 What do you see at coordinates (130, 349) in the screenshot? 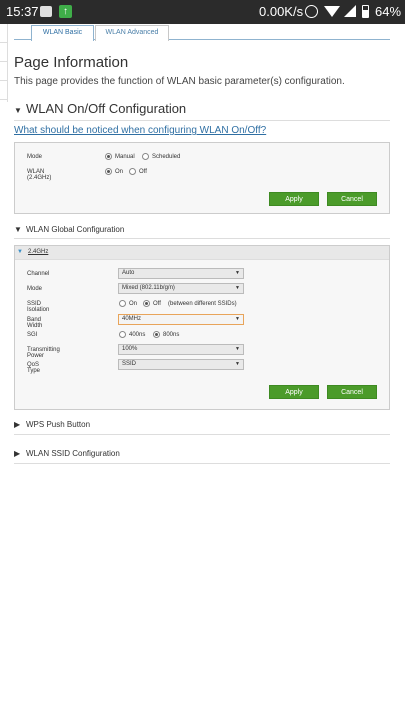
I see `select-value: 100%` at bounding box center [130, 349].